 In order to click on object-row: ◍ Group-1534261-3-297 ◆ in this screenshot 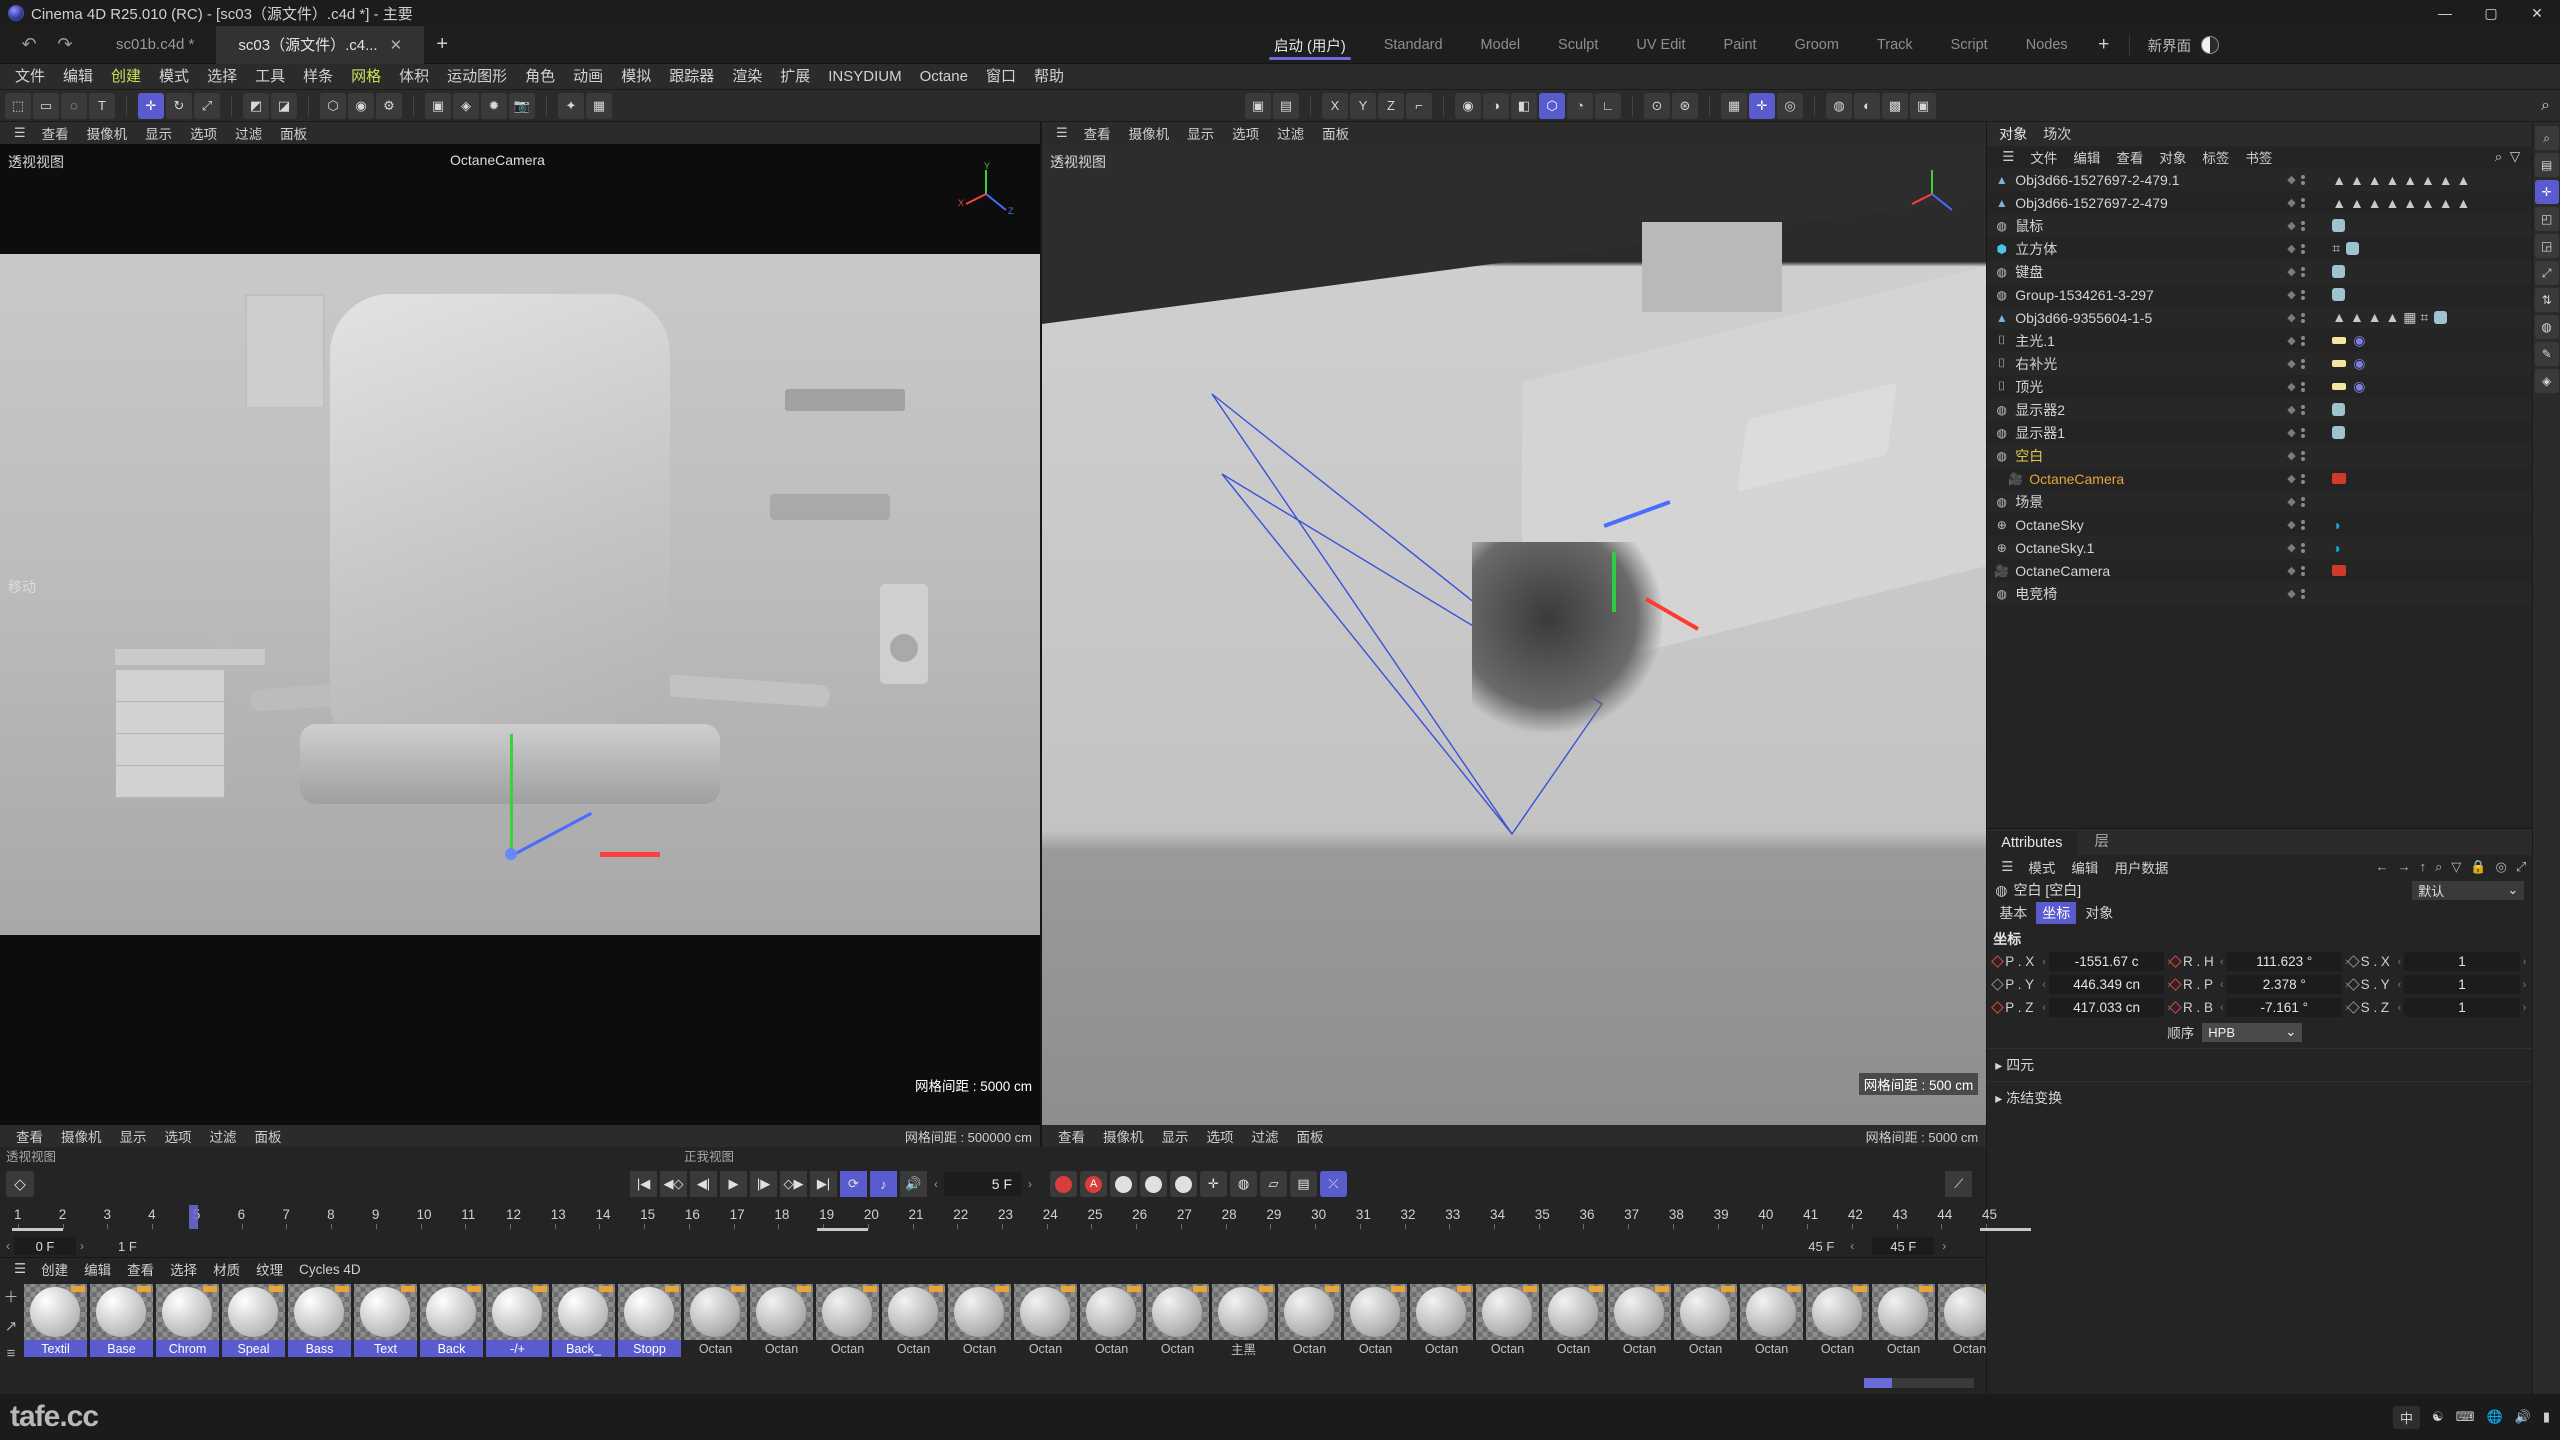, I will do `click(2259, 294)`.